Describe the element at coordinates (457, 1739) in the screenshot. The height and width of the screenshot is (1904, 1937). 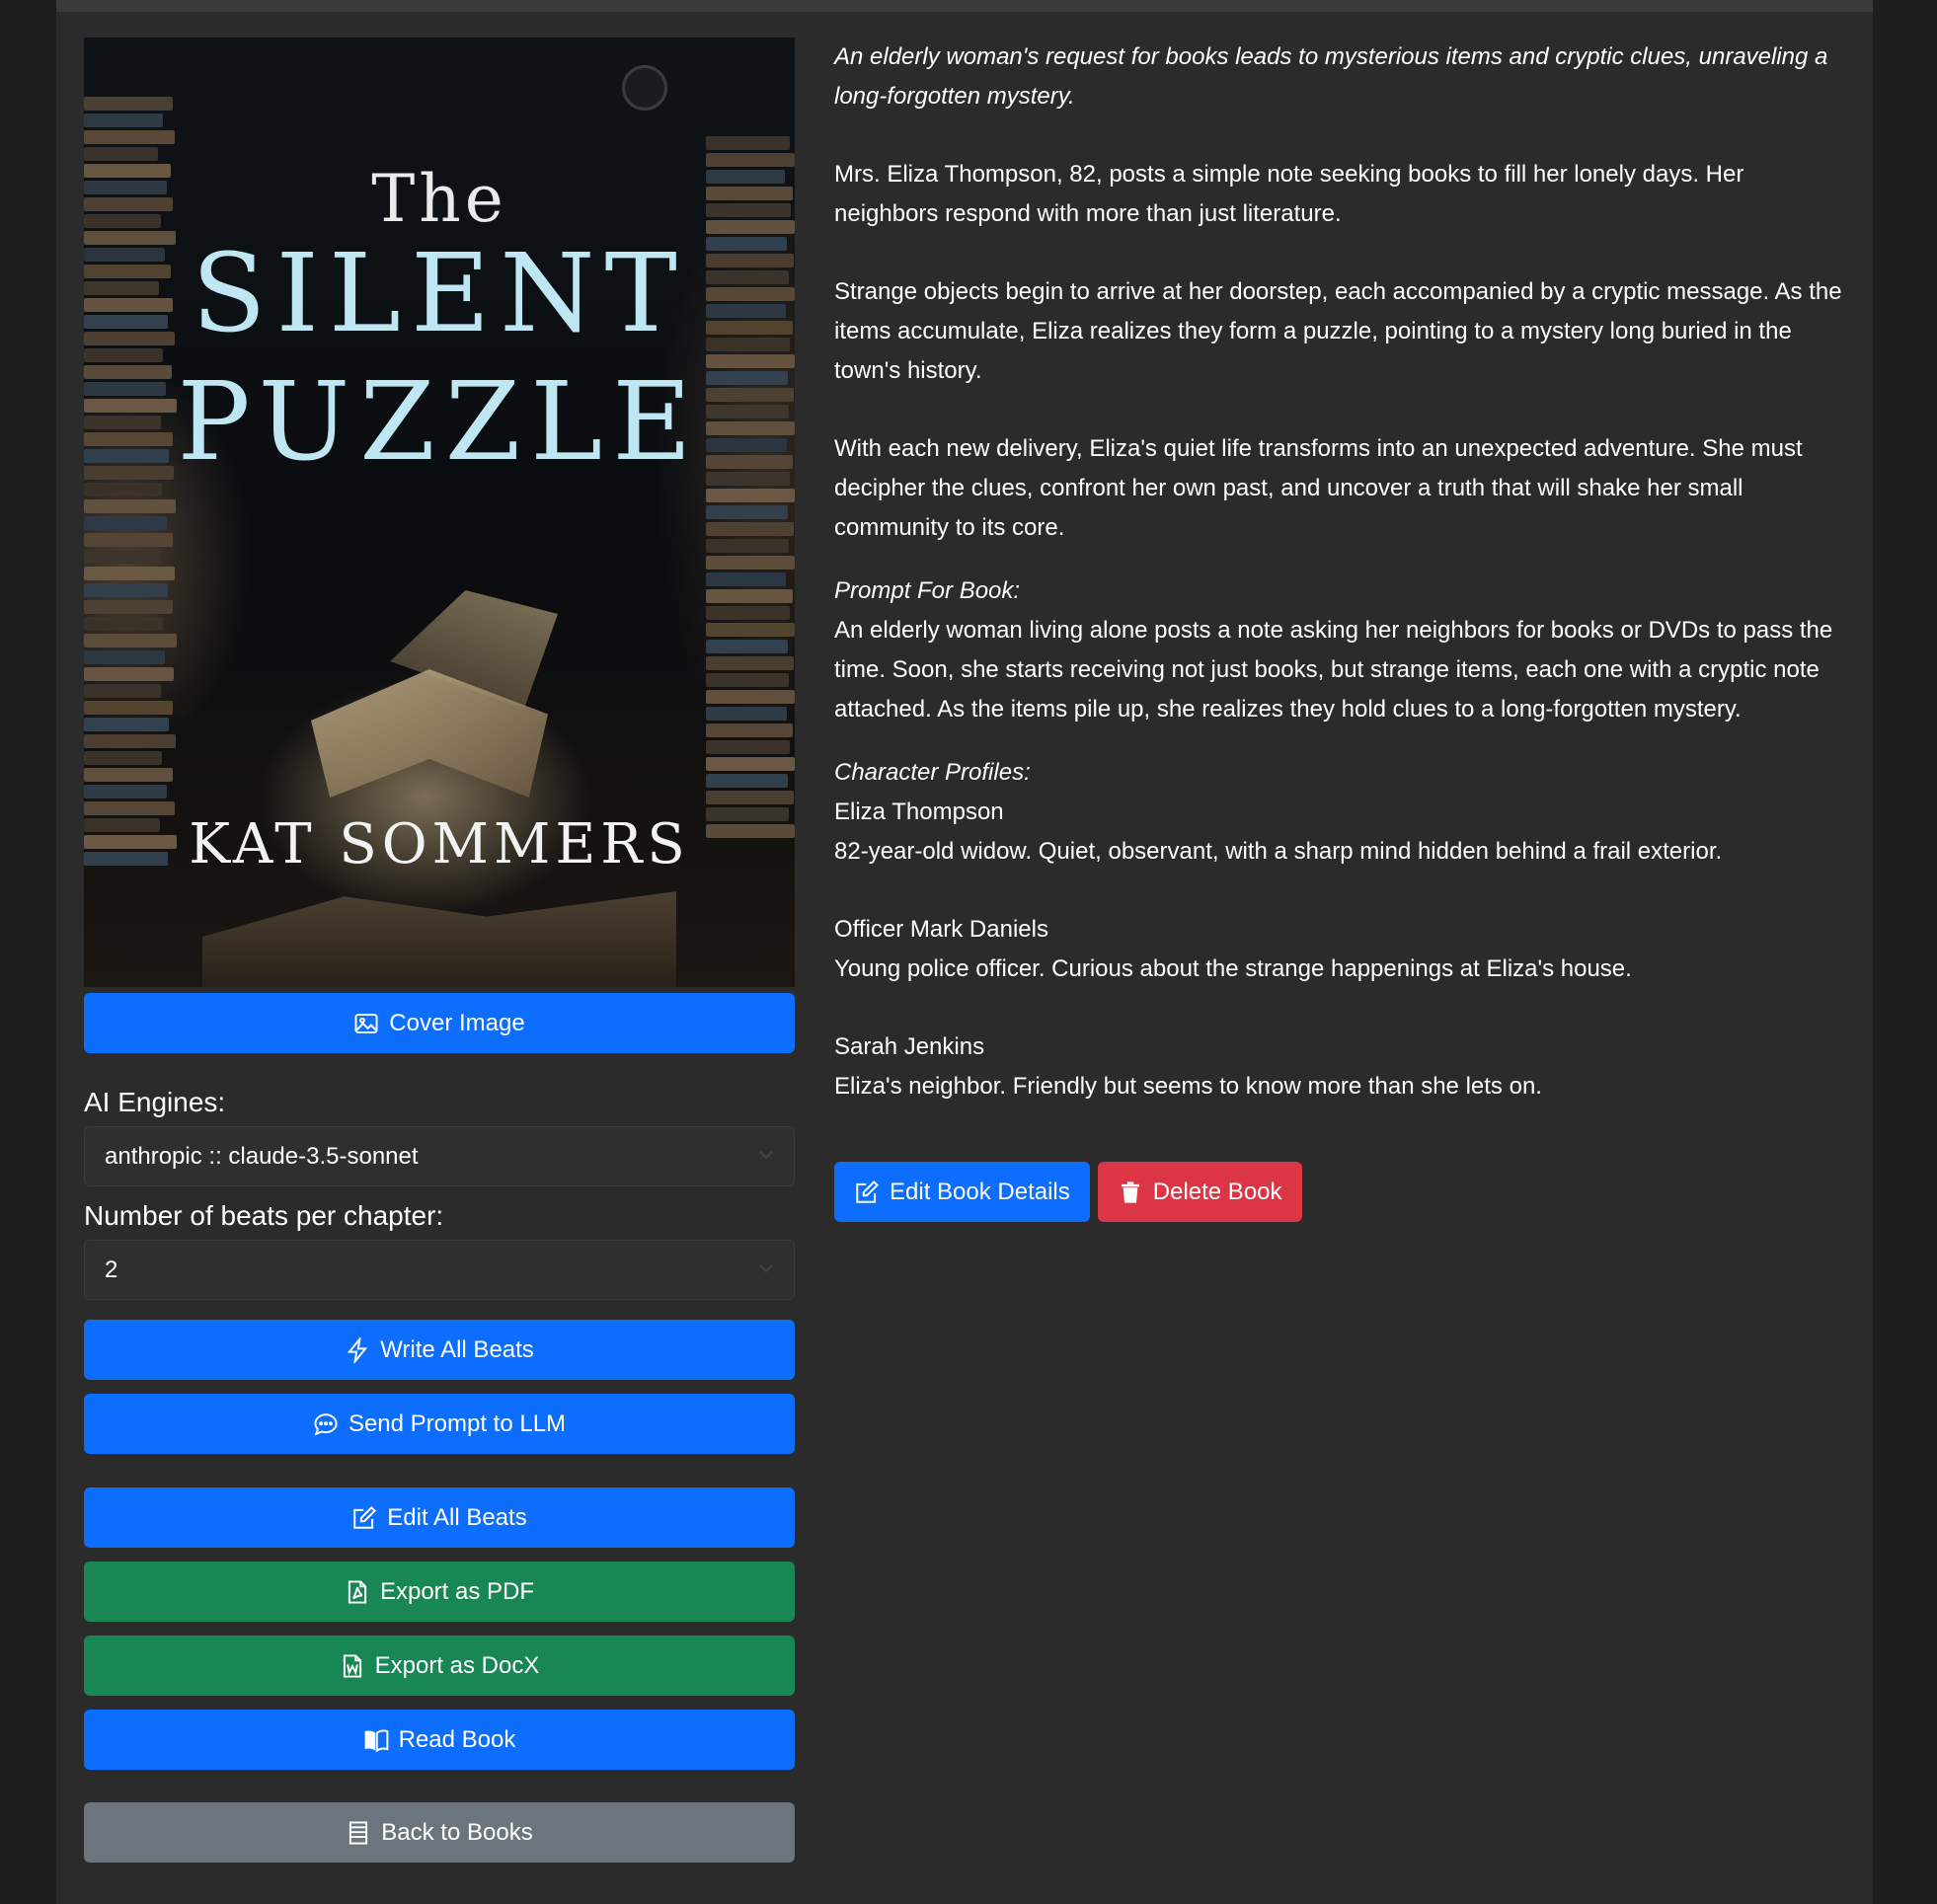
I see `read-book-label: Read Book` at that location.